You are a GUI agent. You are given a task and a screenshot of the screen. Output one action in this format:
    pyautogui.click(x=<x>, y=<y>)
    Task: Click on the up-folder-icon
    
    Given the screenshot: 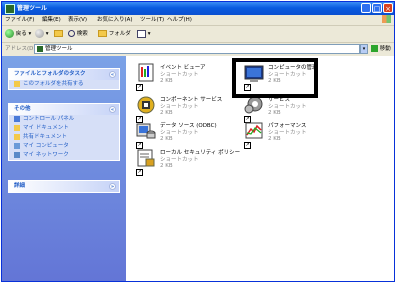 What is the action you would take?
    pyautogui.click(x=58, y=33)
    